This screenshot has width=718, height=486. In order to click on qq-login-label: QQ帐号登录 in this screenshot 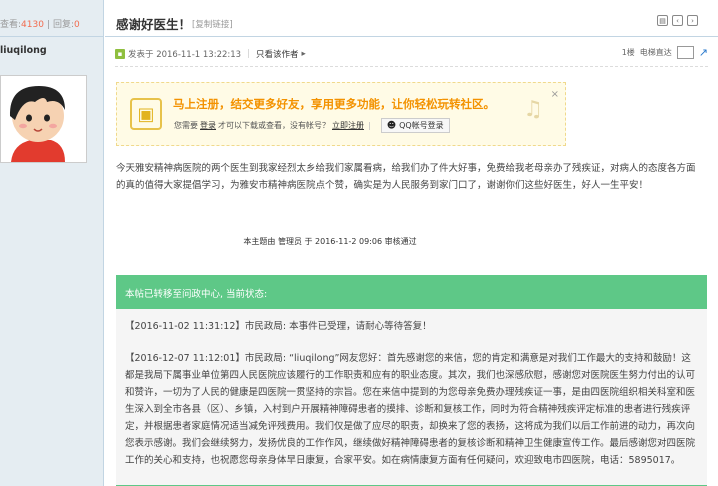, I will do `click(421, 125)`.